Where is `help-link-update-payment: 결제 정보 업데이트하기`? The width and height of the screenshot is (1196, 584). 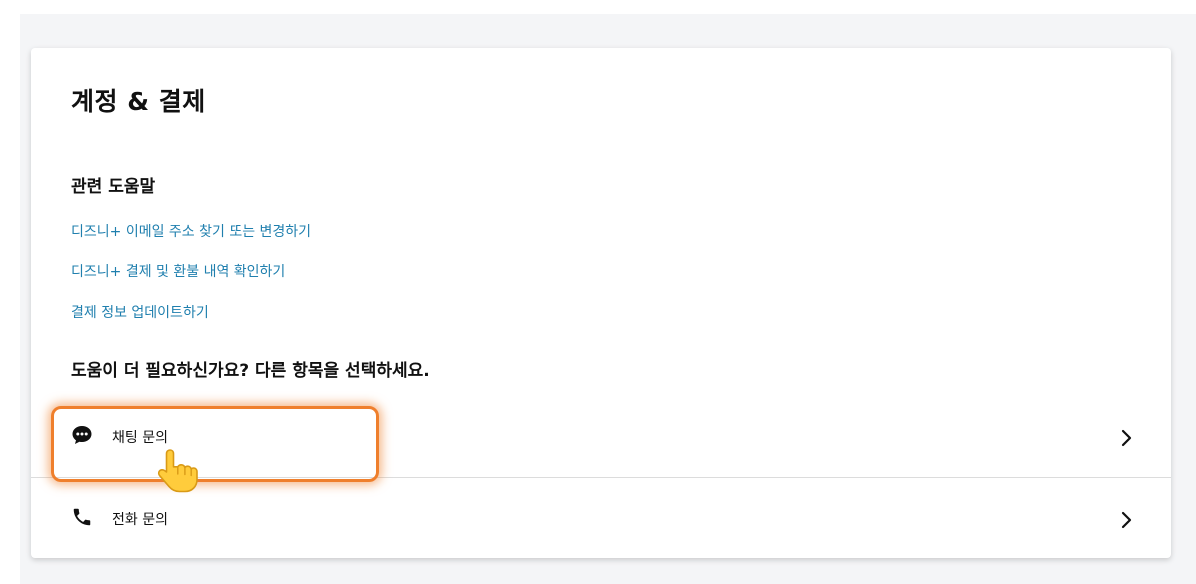
help-link-update-payment: 결제 정보 업데이트하기 is located at coordinates (140, 312).